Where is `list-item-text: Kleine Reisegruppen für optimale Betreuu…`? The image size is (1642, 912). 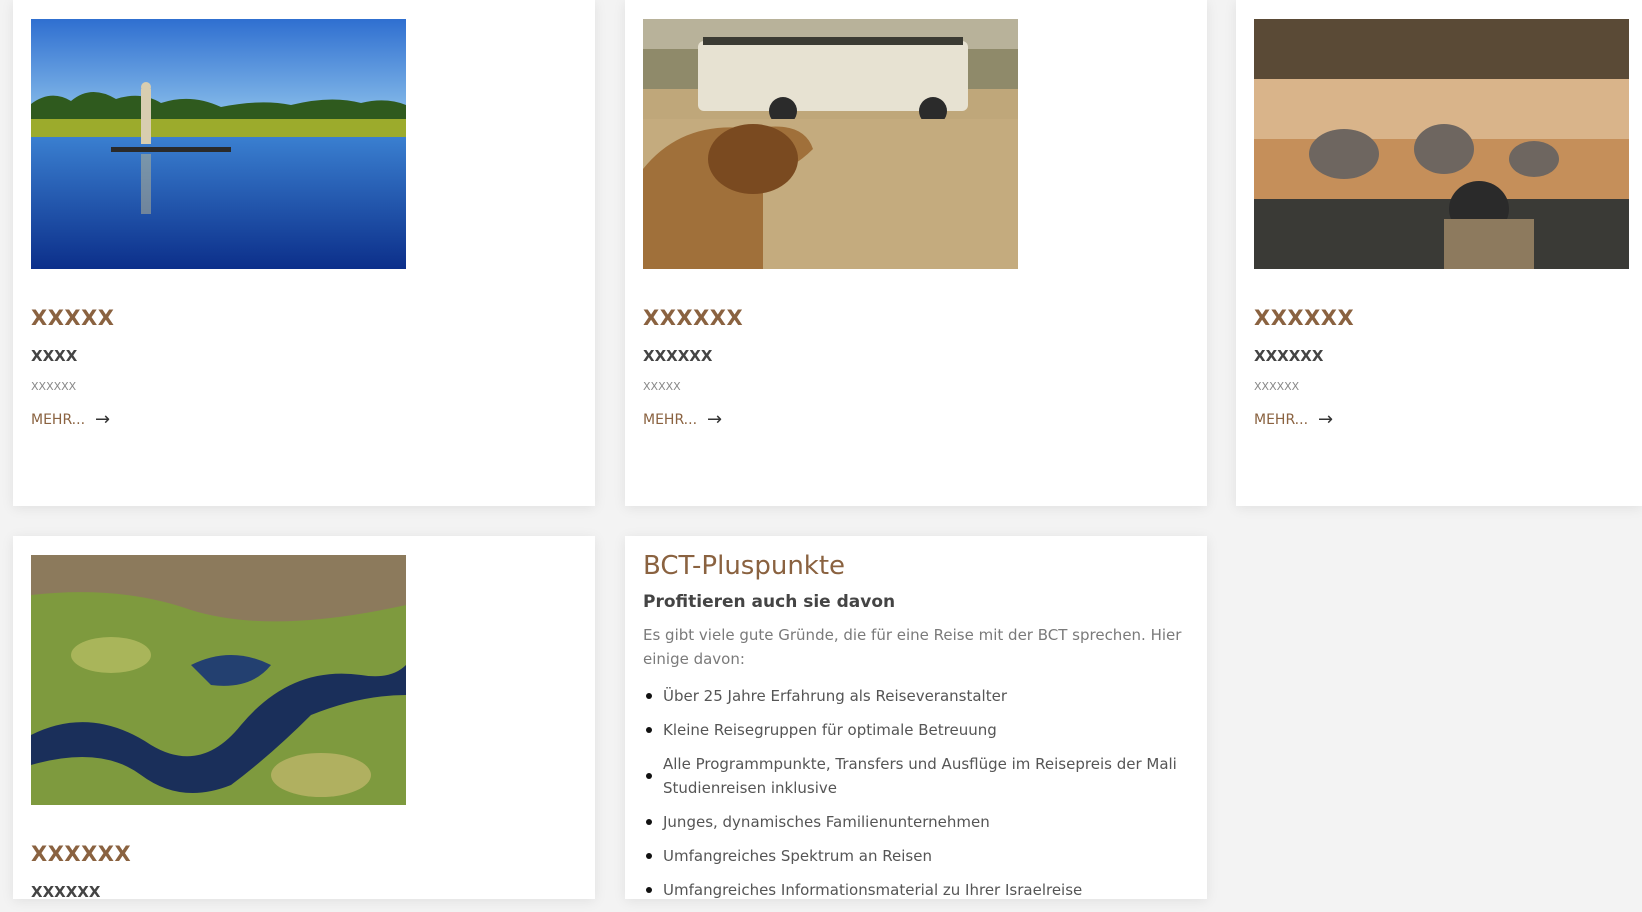 list-item-text: Kleine Reisegruppen für optimale Betreuu… is located at coordinates (830, 730).